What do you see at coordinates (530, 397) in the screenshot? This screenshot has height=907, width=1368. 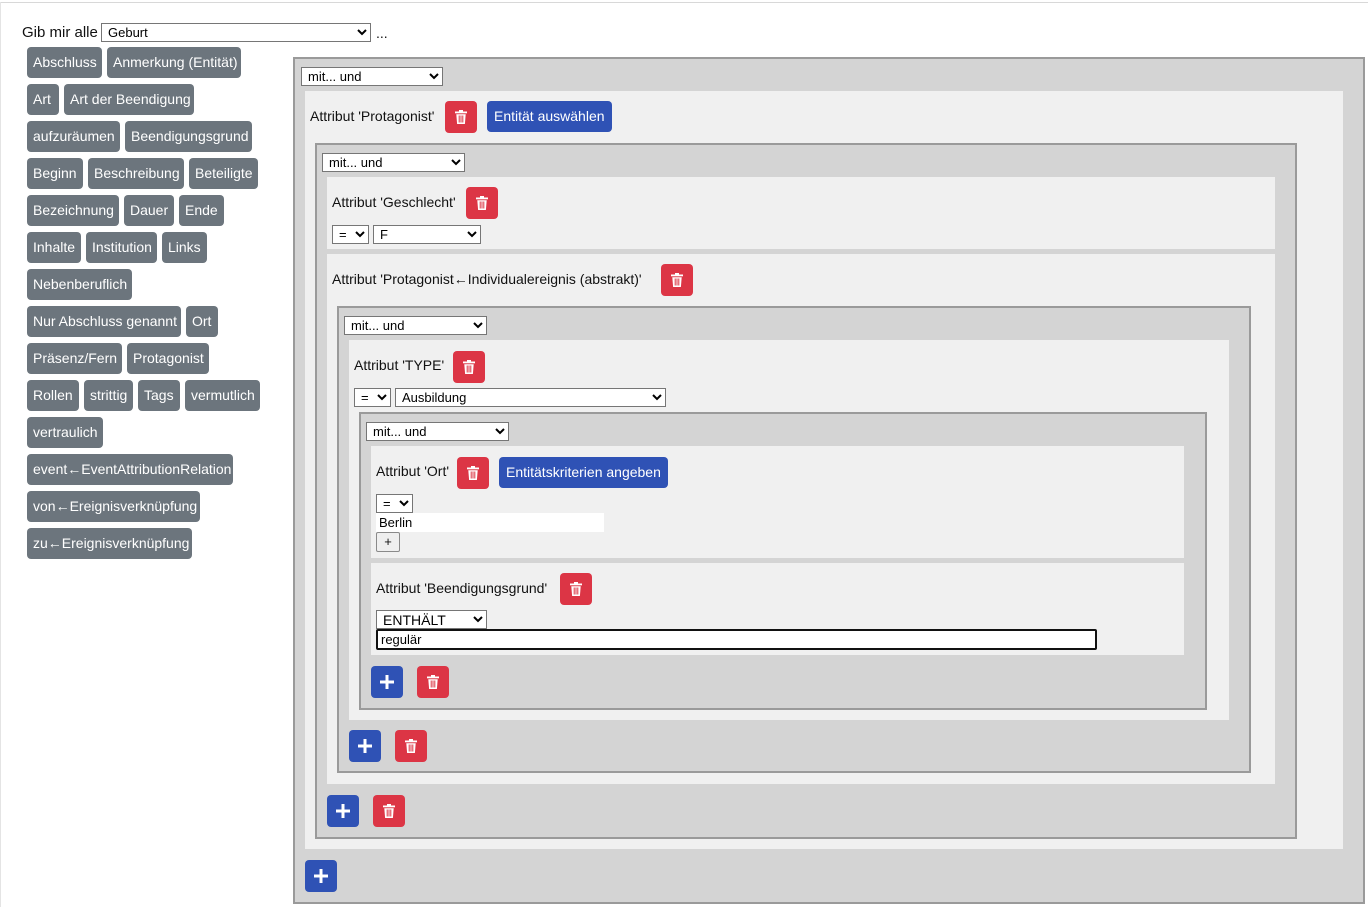 I see `type-value-select: Ausbildung` at bounding box center [530, 397].